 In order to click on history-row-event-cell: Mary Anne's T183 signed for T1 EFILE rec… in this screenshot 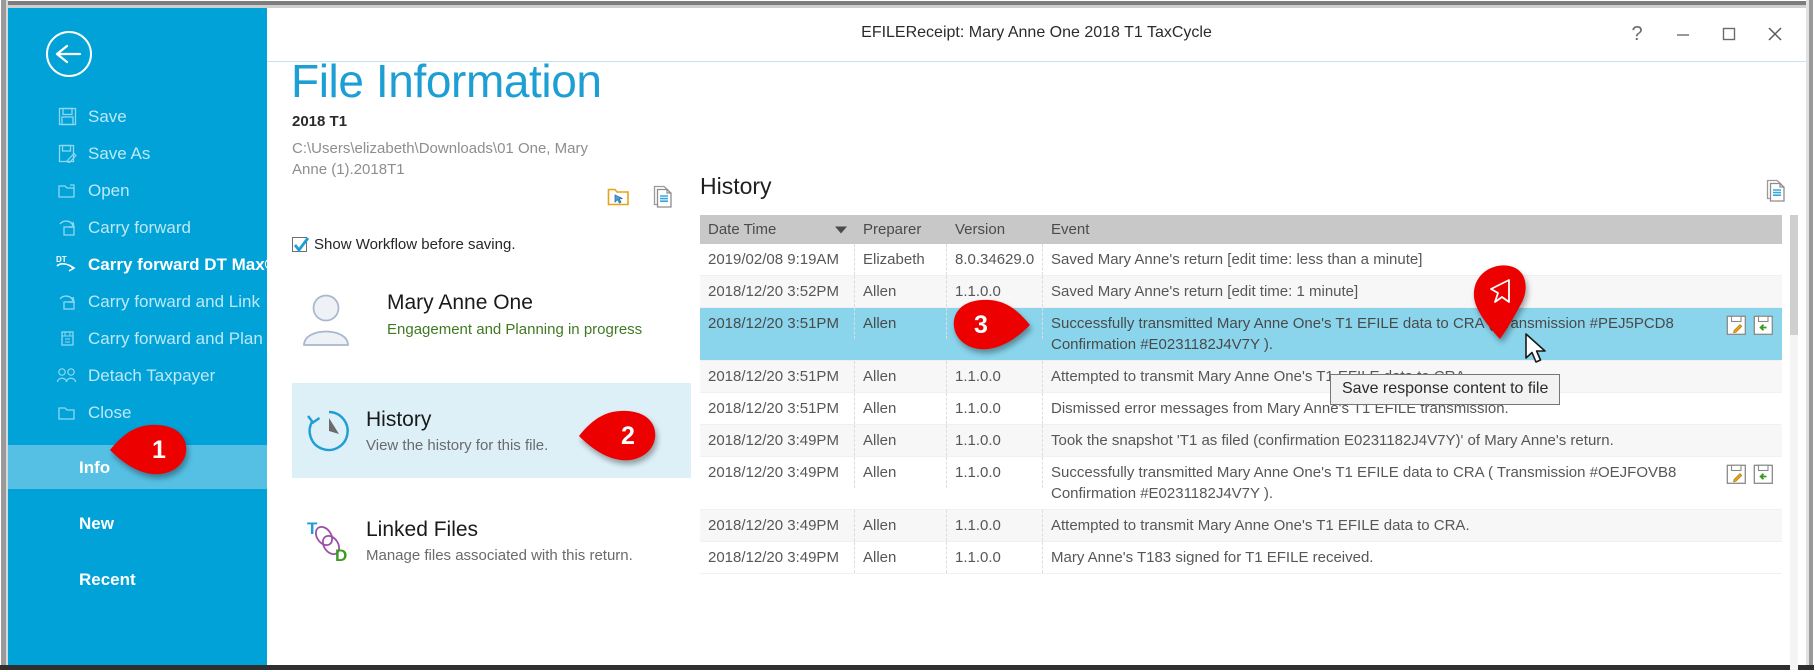, I will do `click(1412, 557)`.